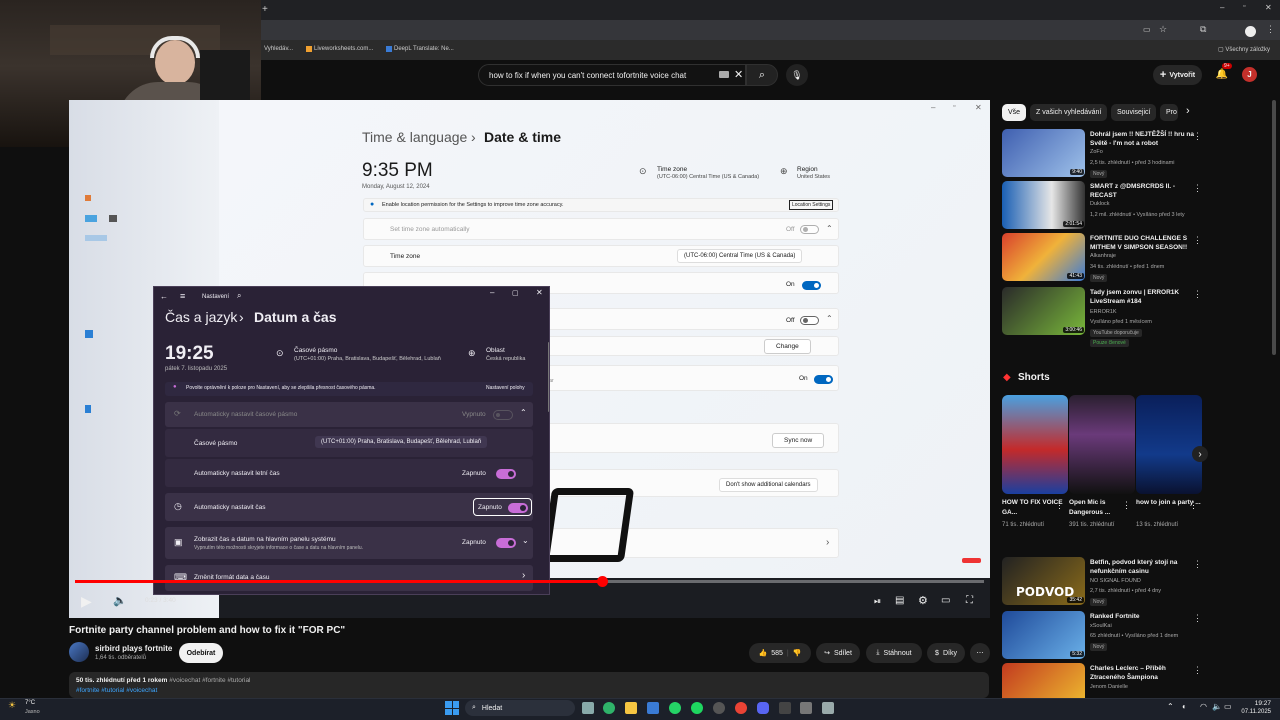  Describe the element at coordinates (201, 317) in the screenshot. I see `breadcrumb-parent: Čas a jazyk` at that location.